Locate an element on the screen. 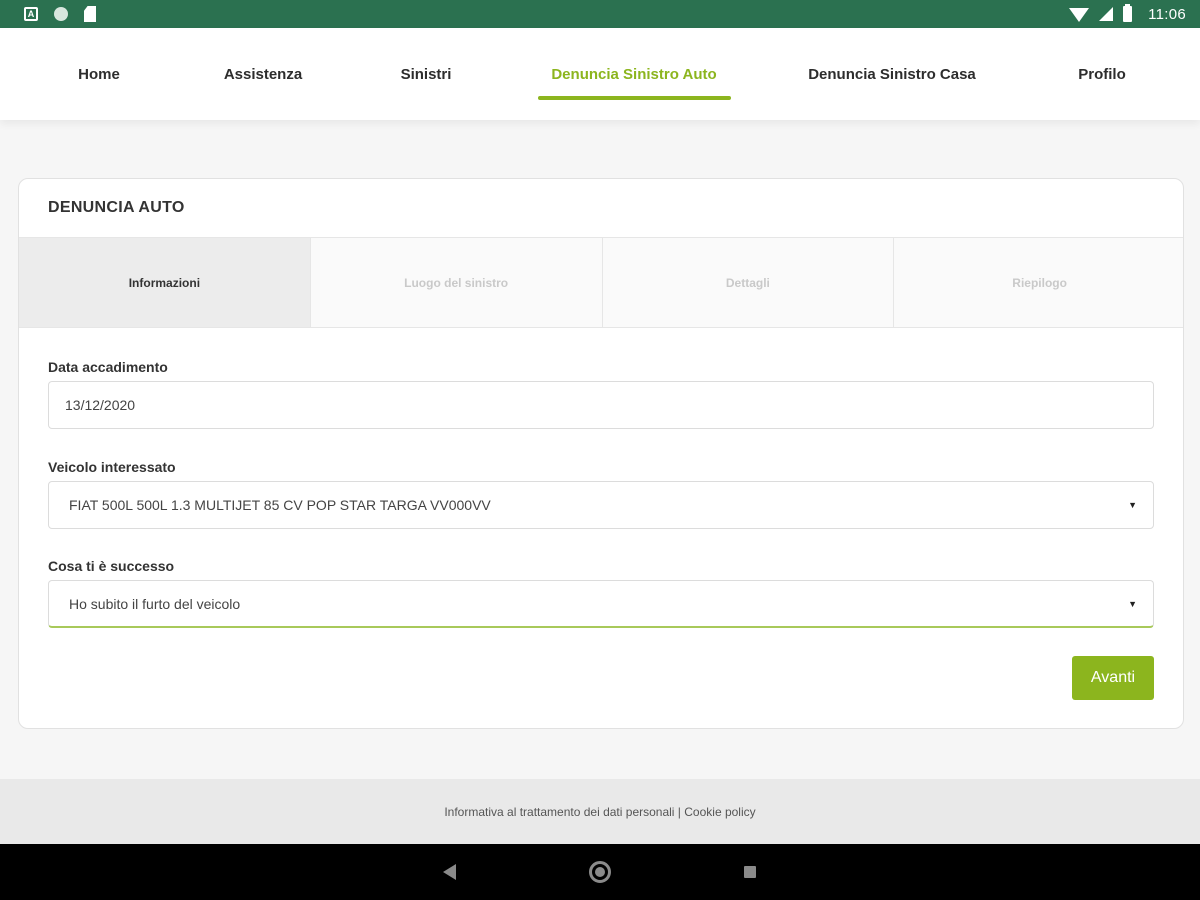 This screenshot has width=1200, height=900. next-button: Avanti is located at coordinates (1113, 678).